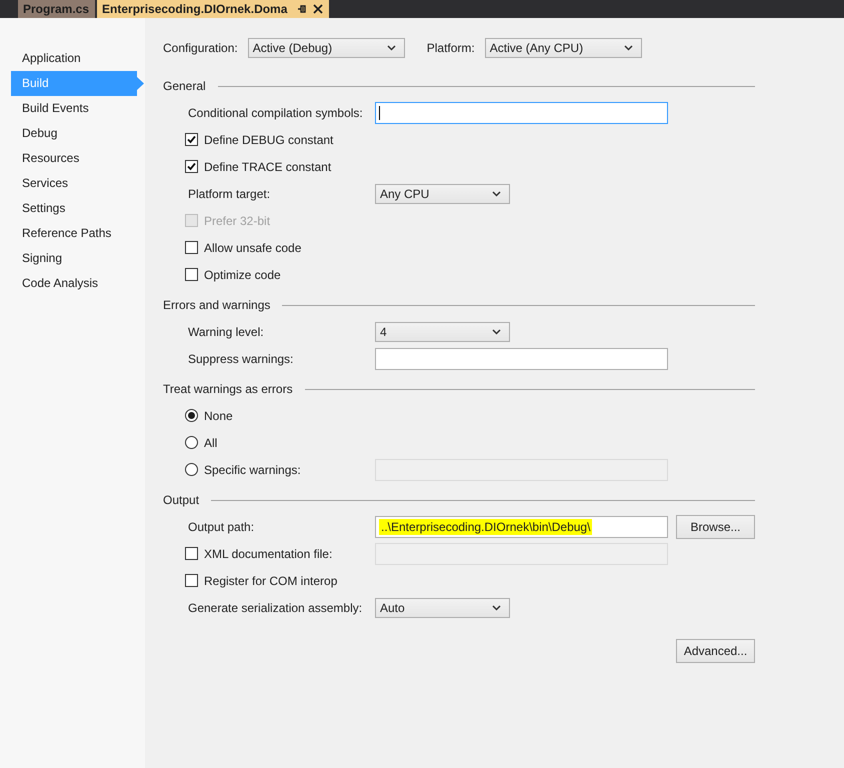  What do you see at coordinates (74, 108) in the screenshot?
I see `sidebar-item: Build Events` at bounding box center [74, 108].